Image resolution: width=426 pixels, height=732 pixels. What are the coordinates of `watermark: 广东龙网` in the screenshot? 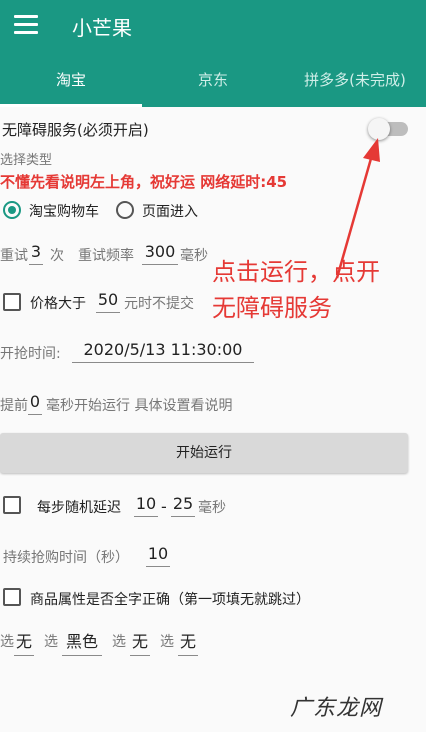 It's located at (336, 708).